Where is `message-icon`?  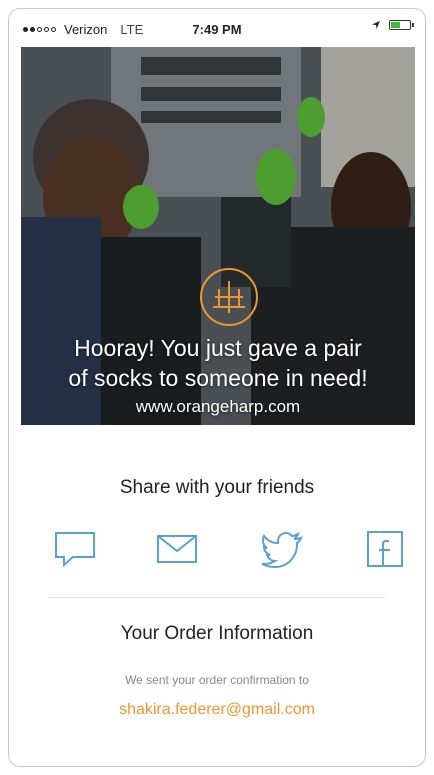 message-icon is located at coordinates (75, 550).